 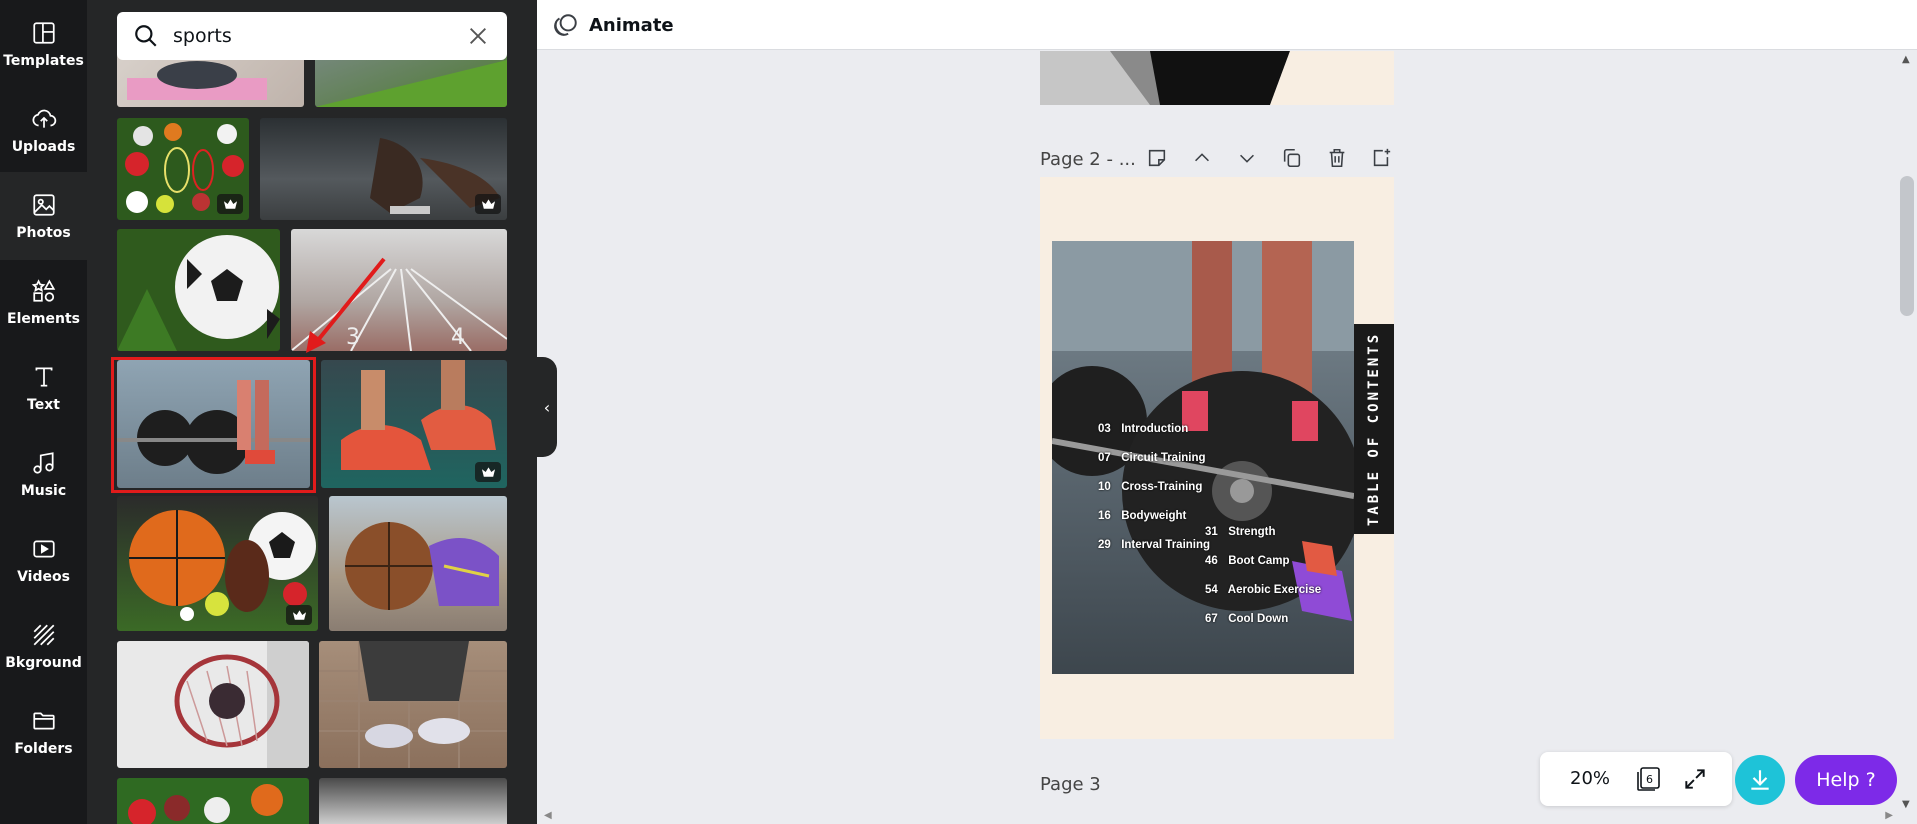 I want to click on toc-entry: 67 Cool Down, so click(x=1247, y=619).